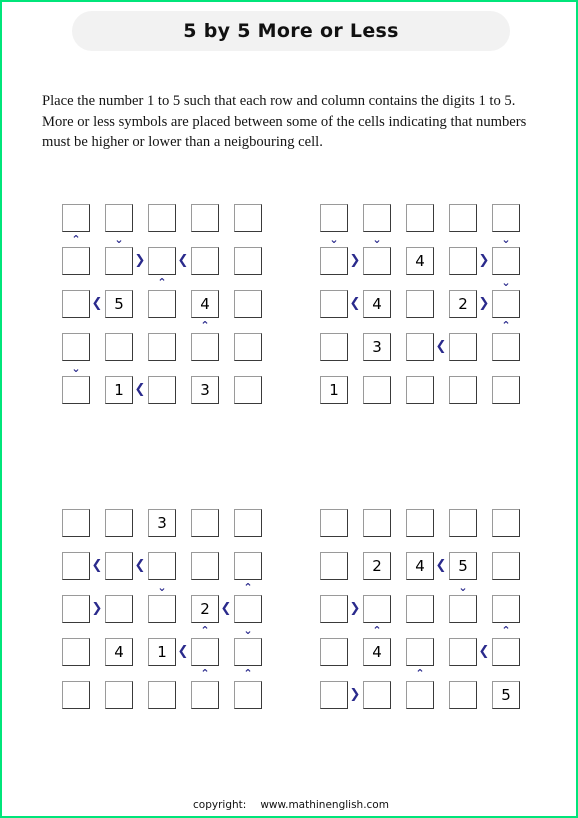 Image resolution: width=578 pixels, height=818 pixels. Describe the element at coordinates (484, 303) in the screenshot. I see `greater-than-icon-r3-c4: ❯` at that location.